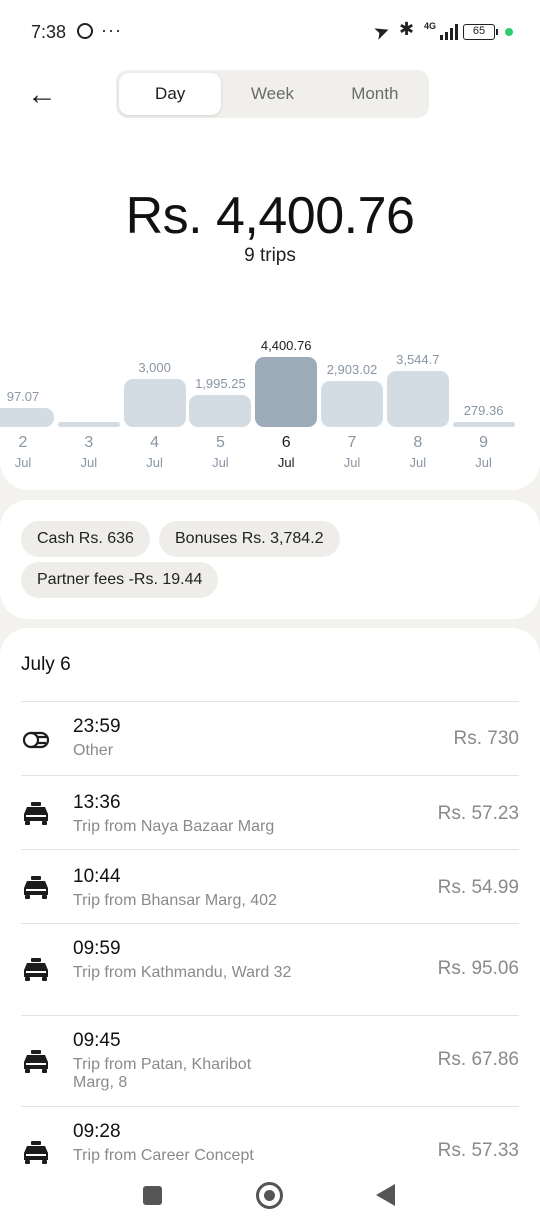 The width and height of the screenshot is (540, 1230). Describe the element at coordinates (270, 739) in the screenshot. I see `list-item: 23:59 Other Rs. 730` at that location.